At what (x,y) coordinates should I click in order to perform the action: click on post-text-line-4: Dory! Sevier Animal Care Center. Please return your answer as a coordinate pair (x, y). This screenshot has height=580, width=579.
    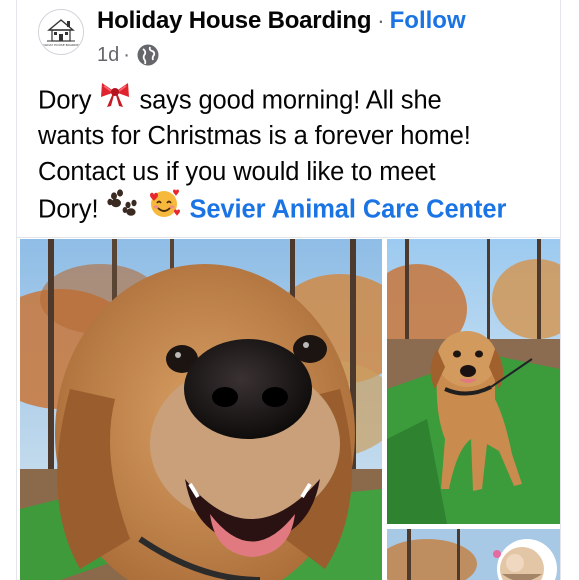
    Looking at the image, I should click on (298, 208).